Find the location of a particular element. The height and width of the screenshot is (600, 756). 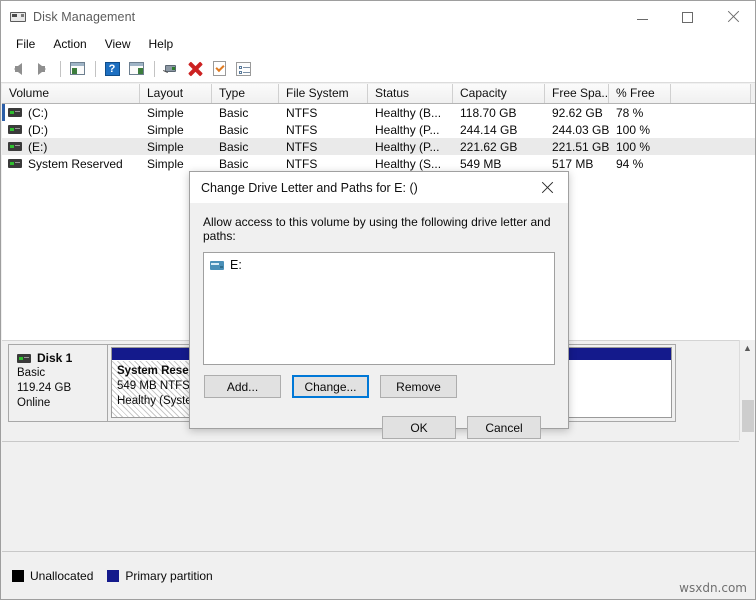

cell-capacity: 118.70 GB is located at coordinates (488, 112).